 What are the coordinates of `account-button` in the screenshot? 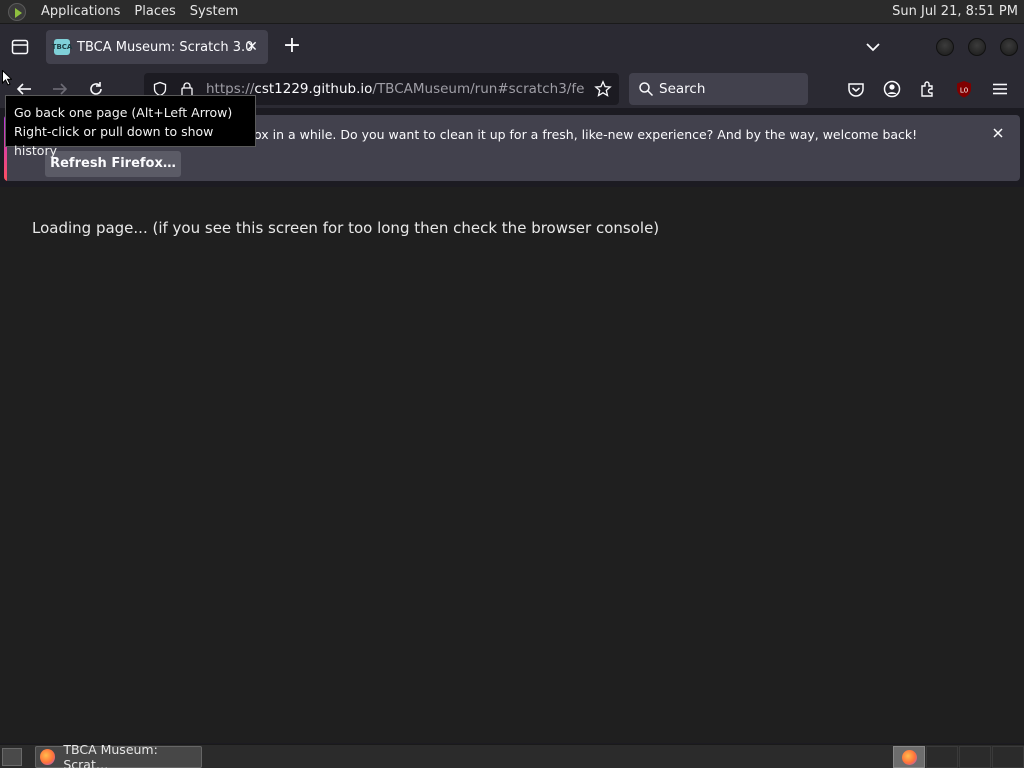 It's located at (892, 89).